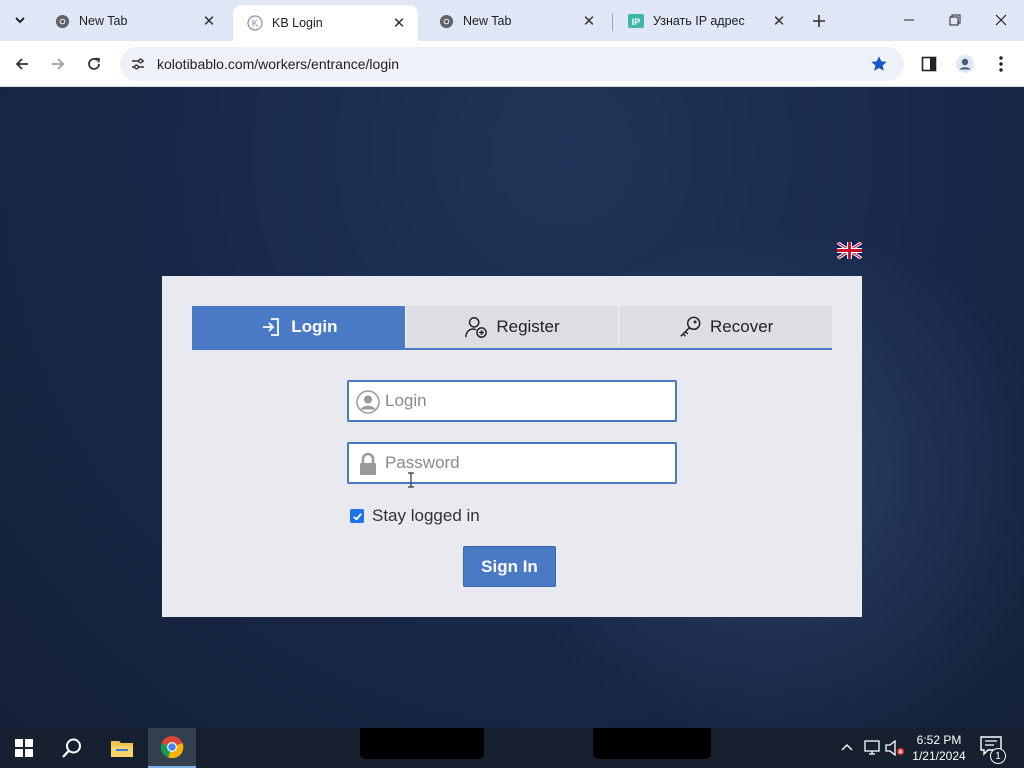 The width and height of the screenshot is (1024, 768). I want to click on login-field, so click(512, 401).